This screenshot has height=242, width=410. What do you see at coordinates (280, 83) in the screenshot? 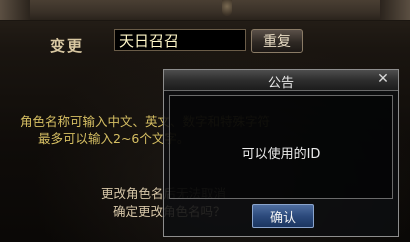
I see `dialog-title: 公告` at bounding box center [280, 83].